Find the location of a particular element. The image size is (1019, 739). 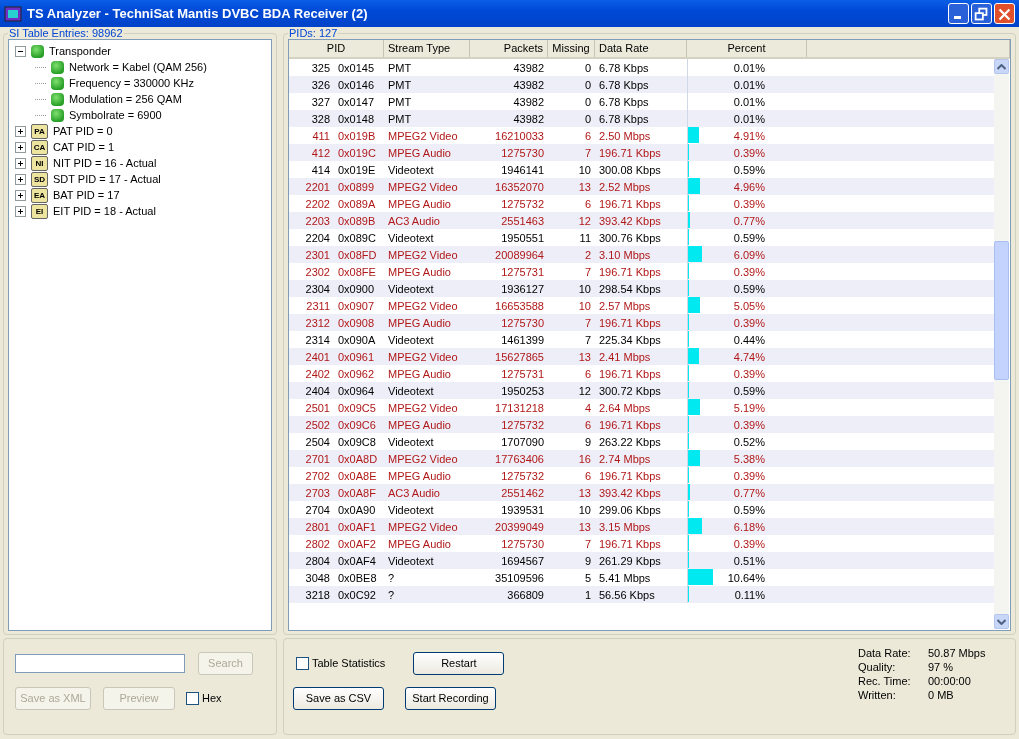

table-cell-text: 2.64 Mbps is located at coordinates (625, 407).